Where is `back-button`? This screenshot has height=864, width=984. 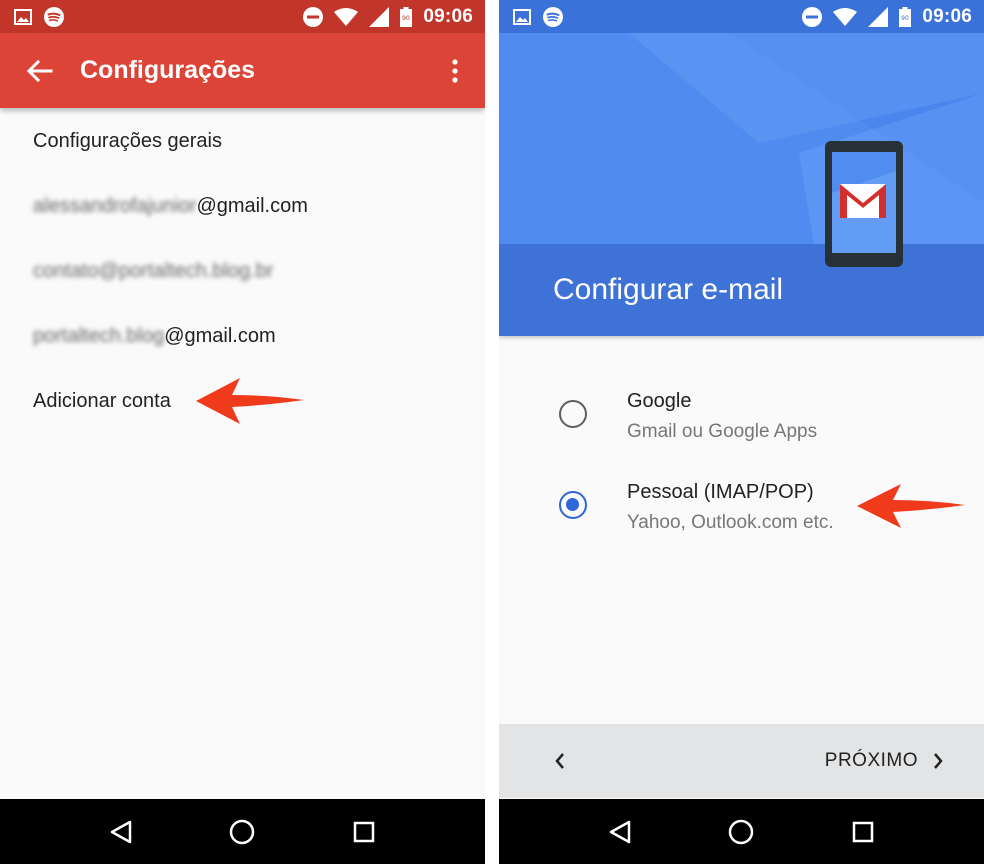
back-button is located at coordinates (40, 70).